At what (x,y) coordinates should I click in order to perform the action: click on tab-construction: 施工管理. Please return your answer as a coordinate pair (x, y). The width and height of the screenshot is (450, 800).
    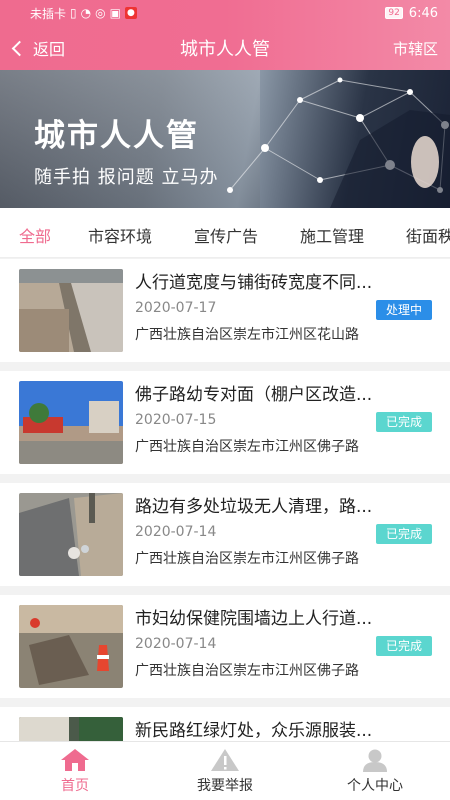
    Looking at the image, I should click on (332, 235).